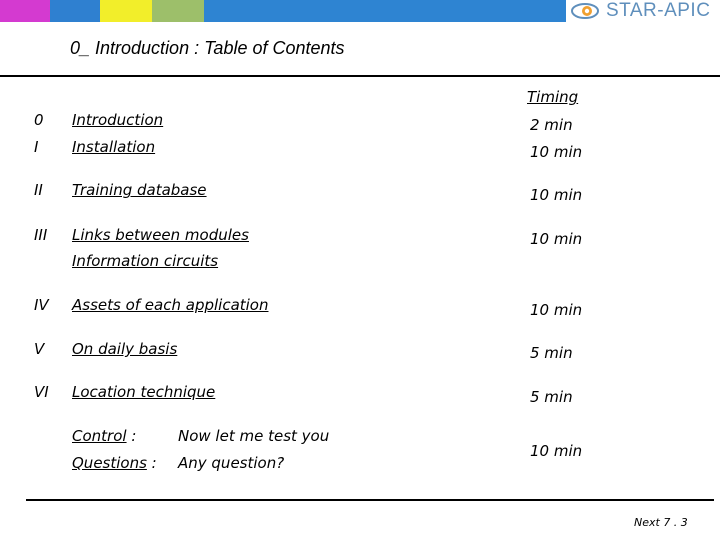 The width and height of the screenshot is (720, 540). I want to click on toc-link: Installation, so click(113, 147).